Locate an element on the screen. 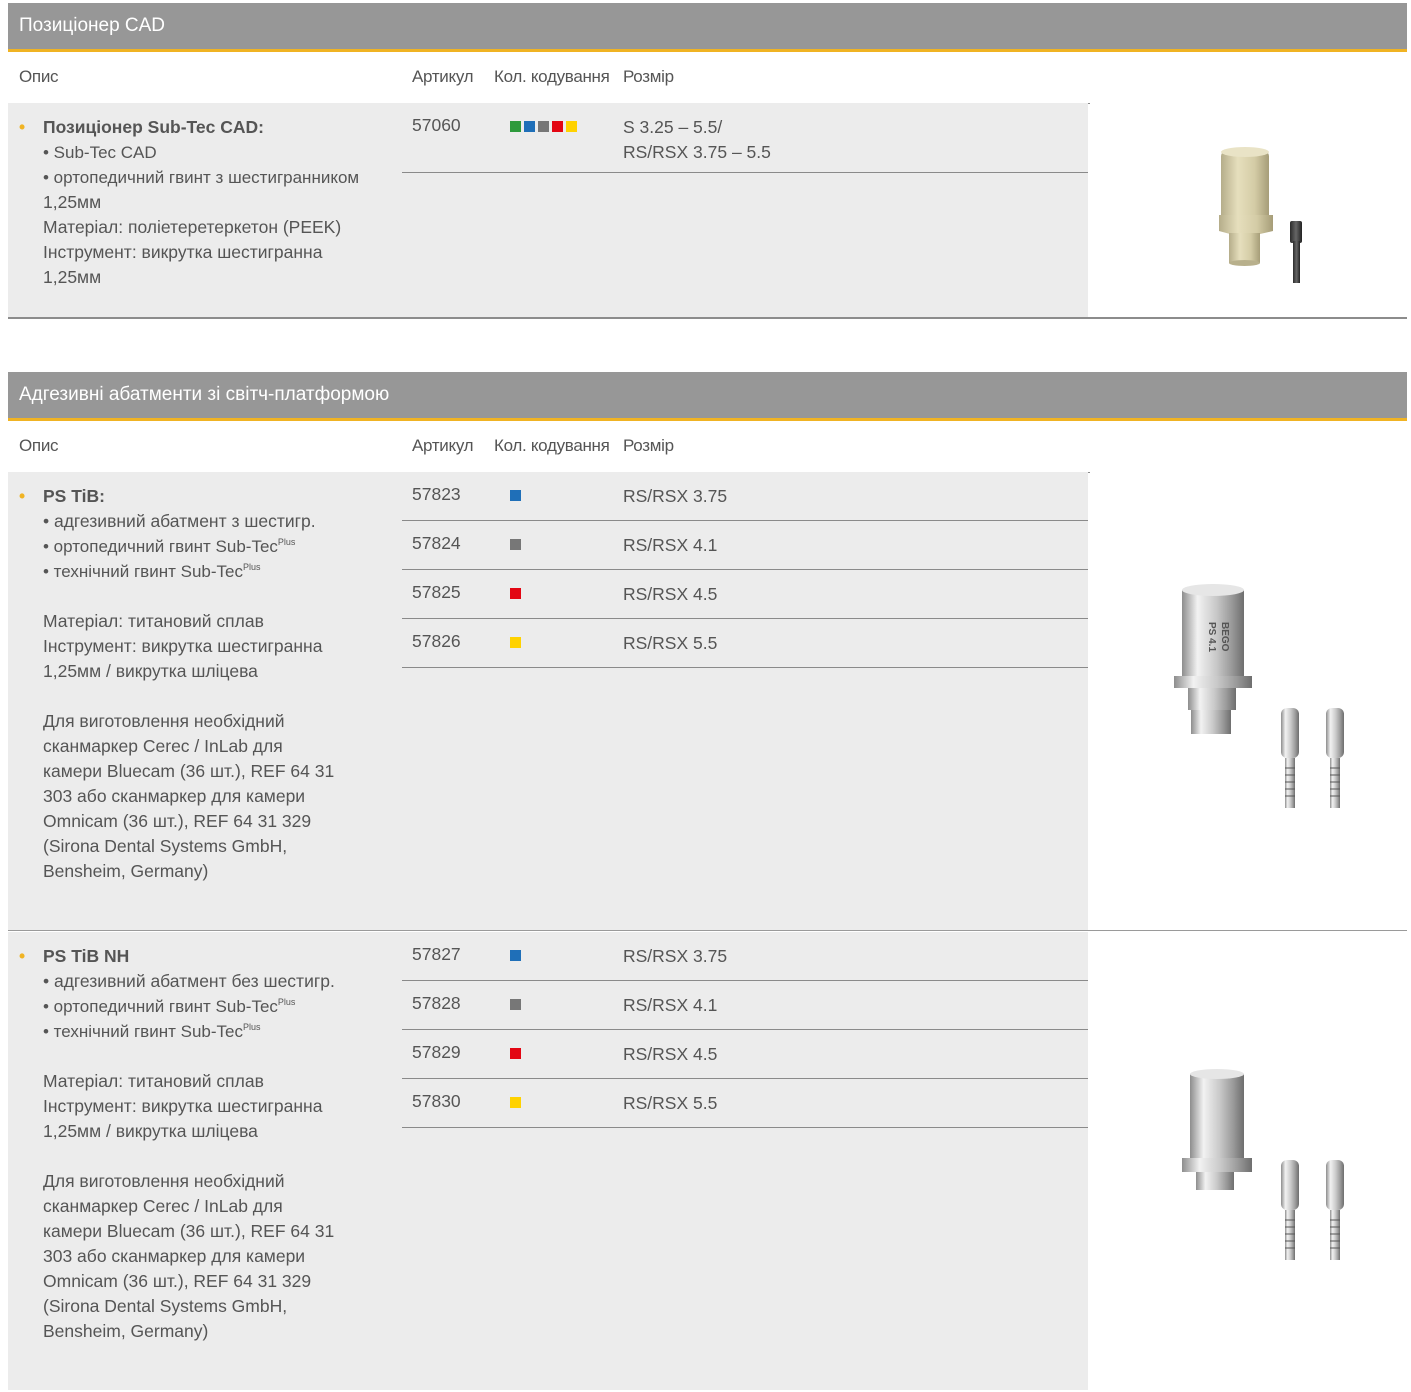  note-line: Omnicam (36 шт.), REF 64 31 329 is located at coordinates (177, 1281).